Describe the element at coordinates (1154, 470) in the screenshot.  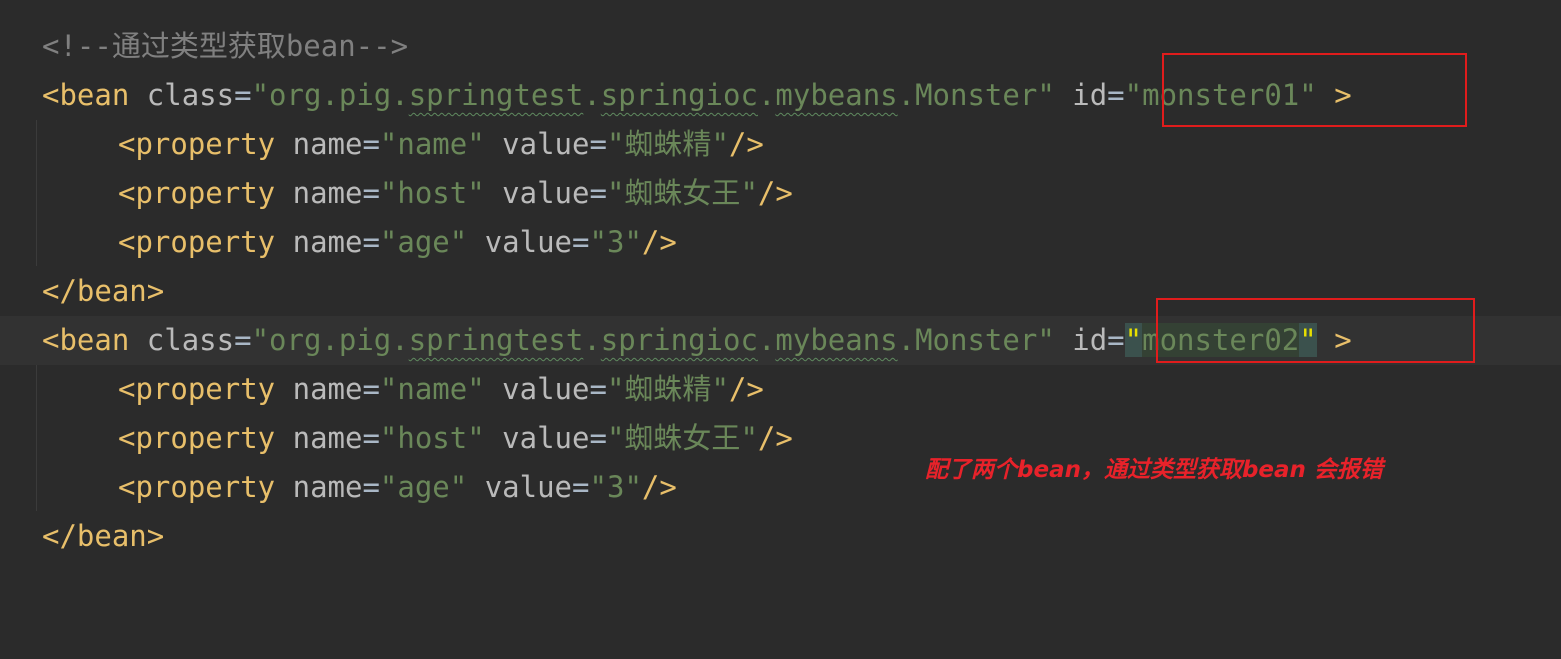
I see `error-annotation: 配了两个bean，通过类型获取bean 会报错` at that location.